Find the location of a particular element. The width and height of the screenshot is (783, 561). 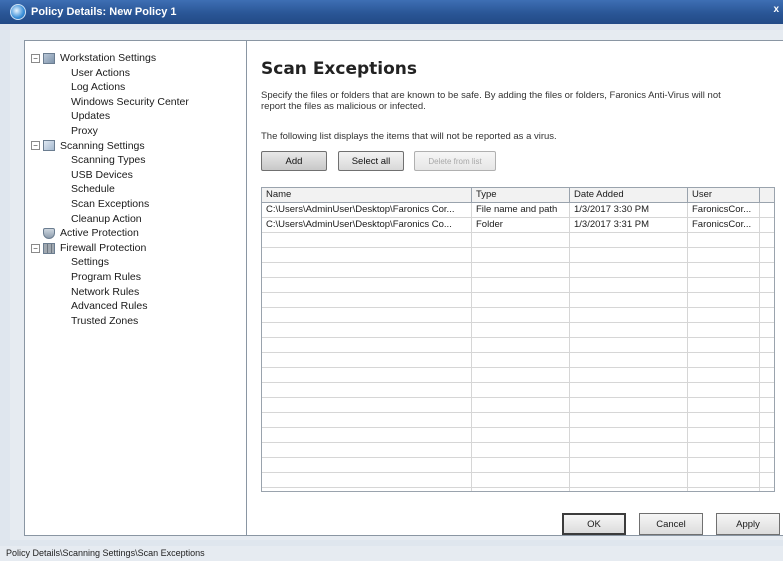

tree-item: Trusted Zones is located at coordinates (110, 321).